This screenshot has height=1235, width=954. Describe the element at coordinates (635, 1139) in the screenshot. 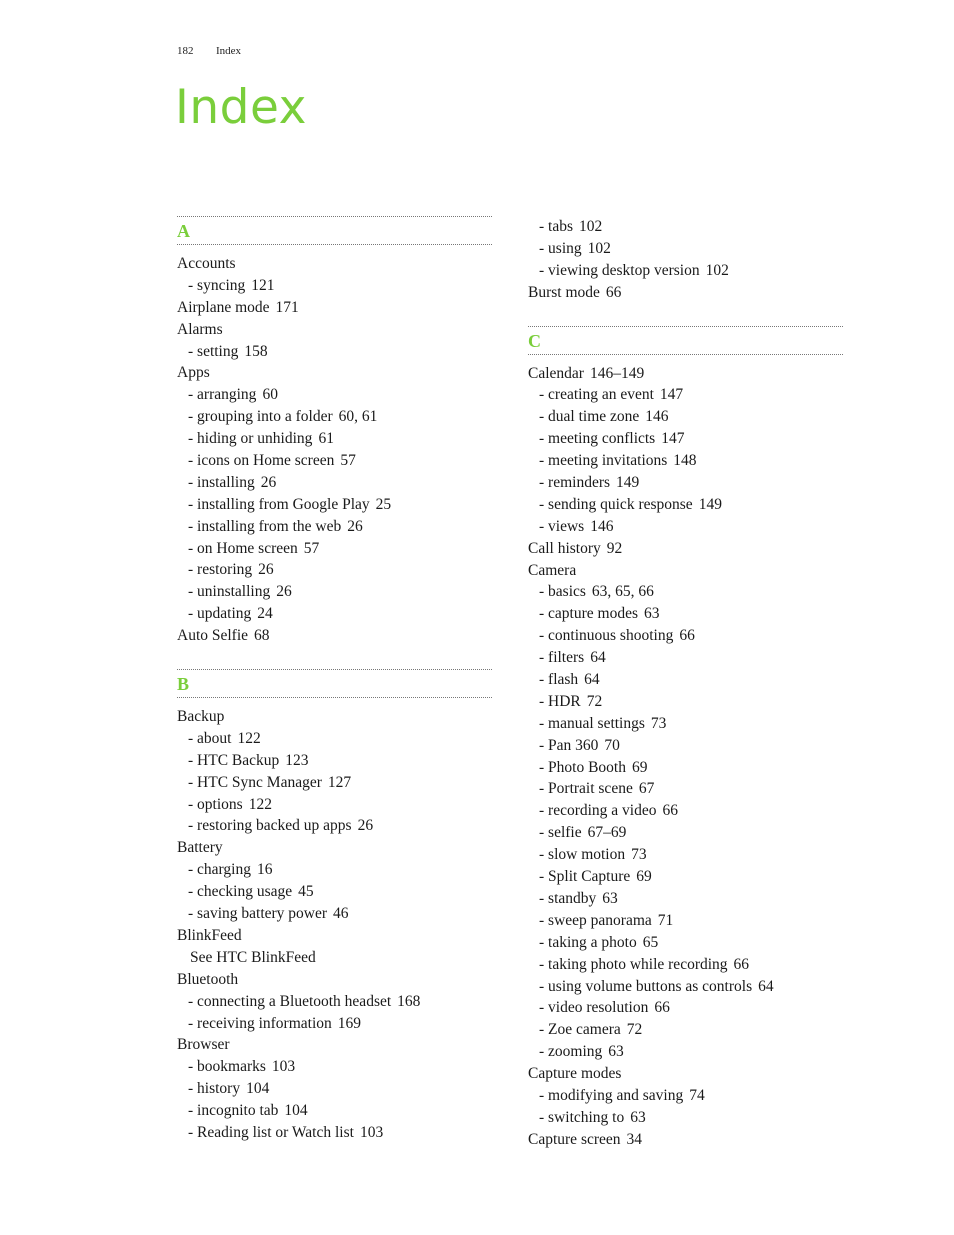

I see `entry-page-link: 34` at that location.